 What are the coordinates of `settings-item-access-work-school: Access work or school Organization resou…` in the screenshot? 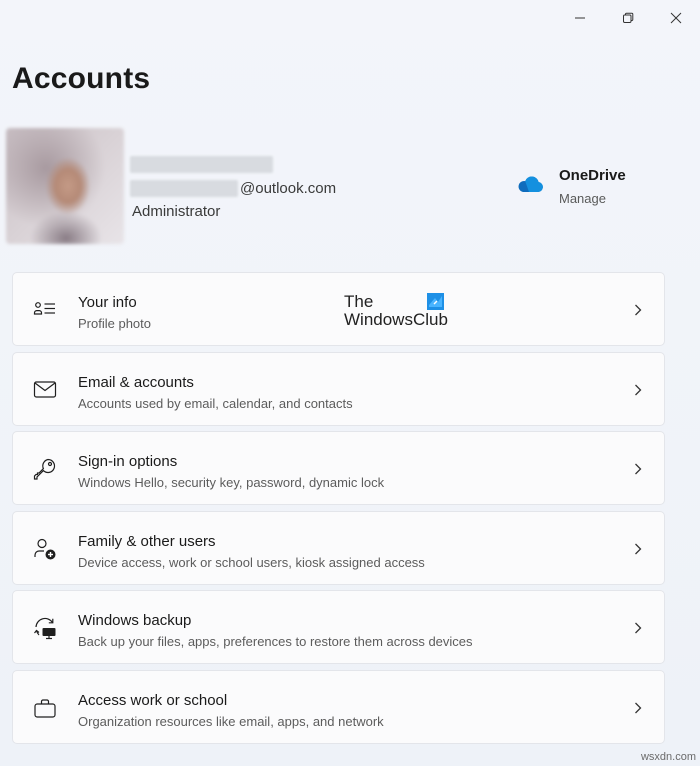 It's located at (338, 706).